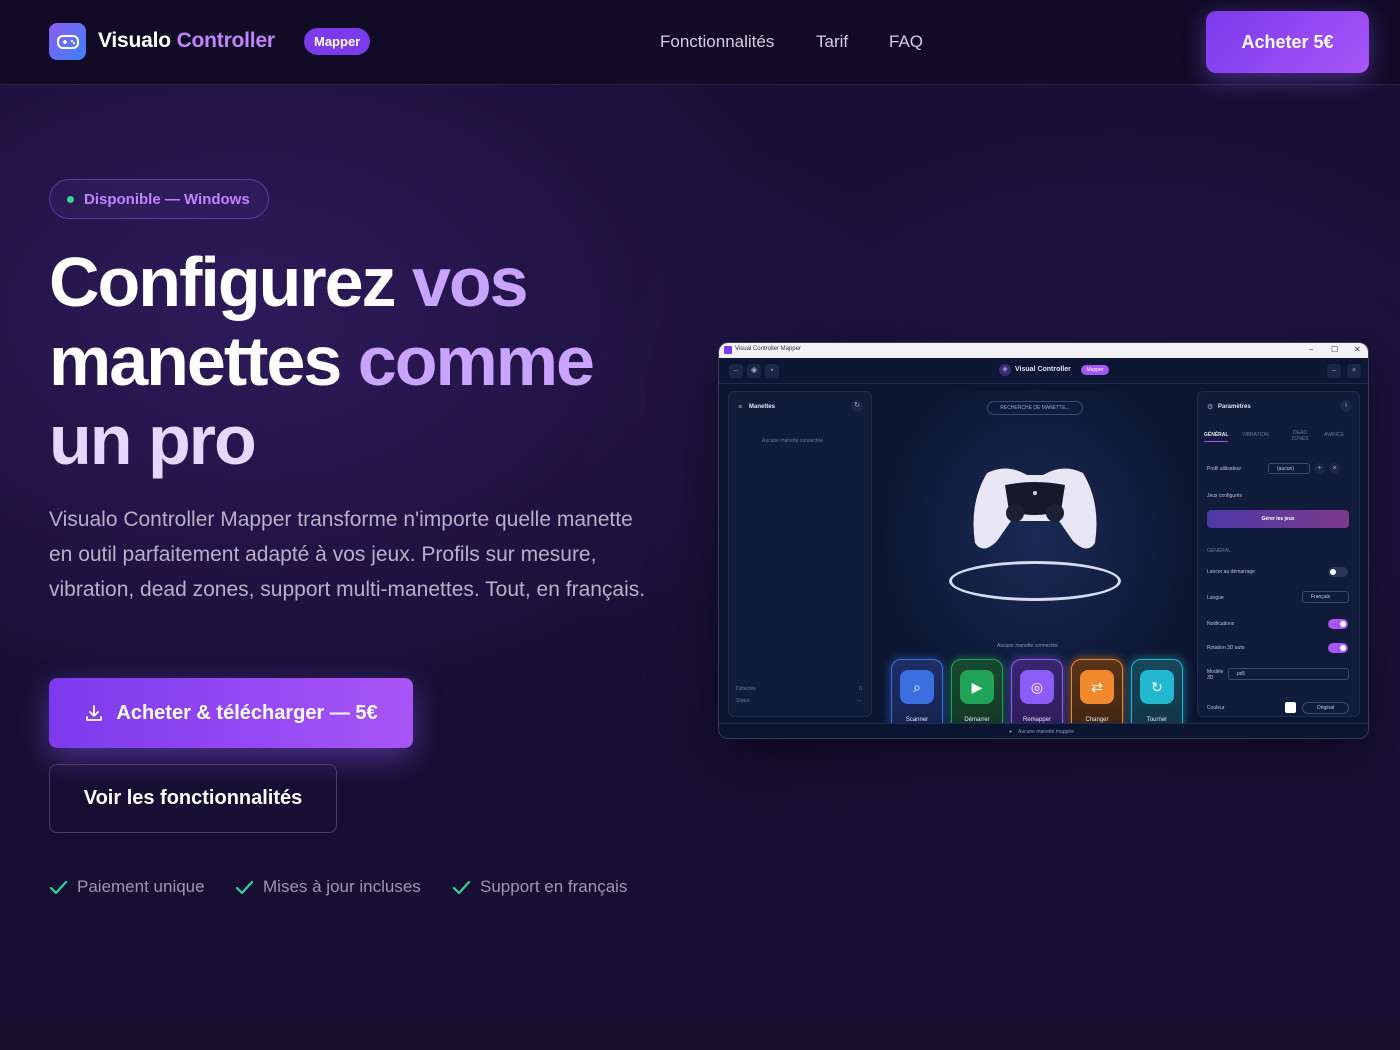 This screenshot has width=1400, height=1050. I want to click on perk-label: Paiement unique, so click(141, 886).